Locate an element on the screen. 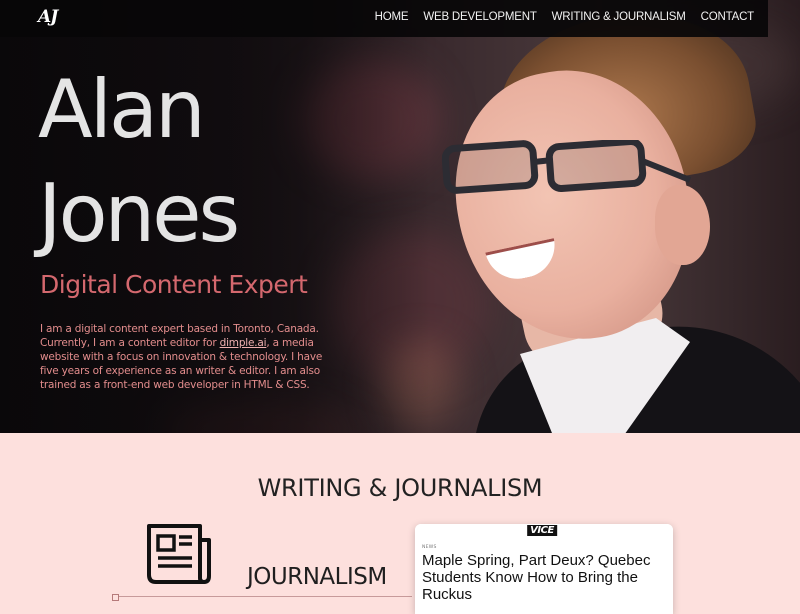 The image size is (800, 614). nav-contact: CONTACT is located at coordinates (728, 17).